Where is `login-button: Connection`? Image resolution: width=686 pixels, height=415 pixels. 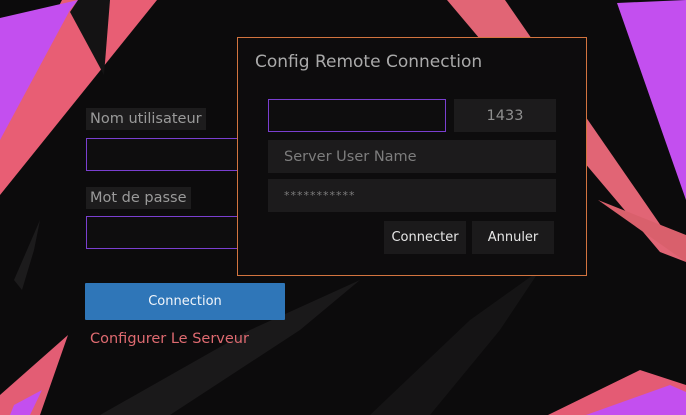 login-button: Connection is located at coordinates (185, 301).